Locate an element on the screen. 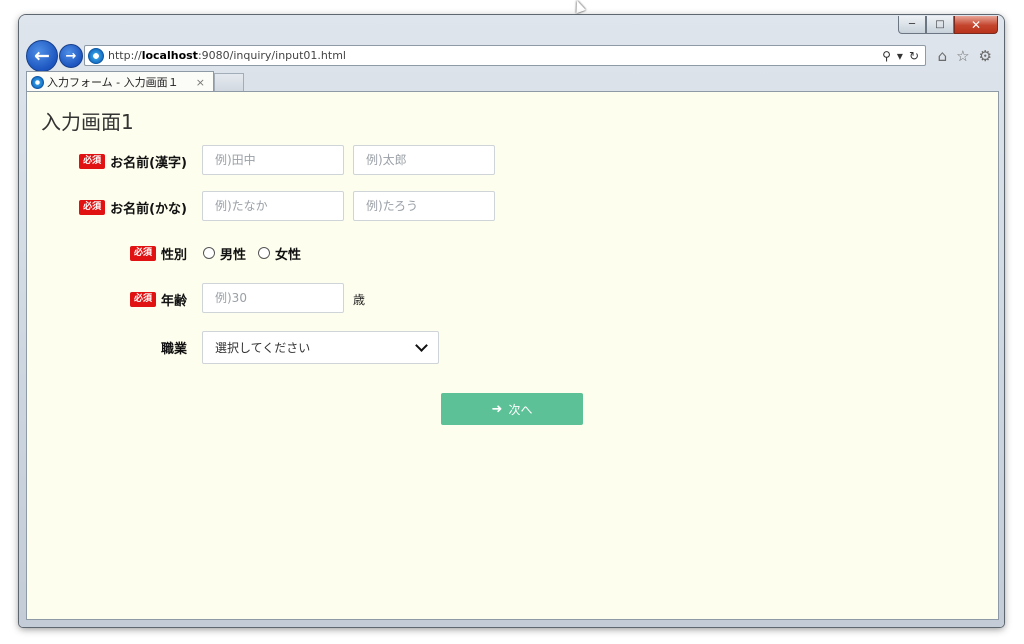 This screenshot has height=644, width=1024. gender-male-label: 男性 is located at coordinates (233, 253).